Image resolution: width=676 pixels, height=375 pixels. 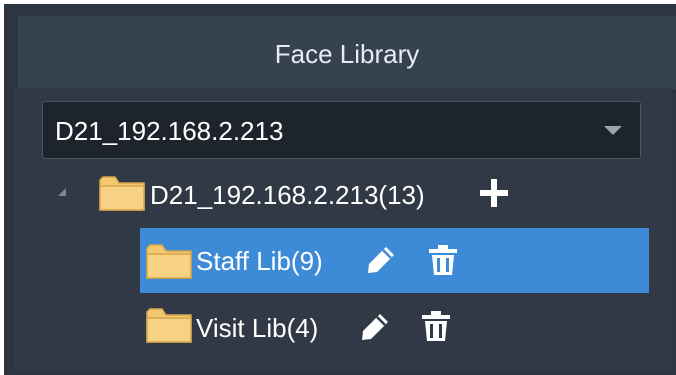 What do you see at coordinates (494, 193) in the screenshot?
I see `add-icon` at bounding box center [494, 193].